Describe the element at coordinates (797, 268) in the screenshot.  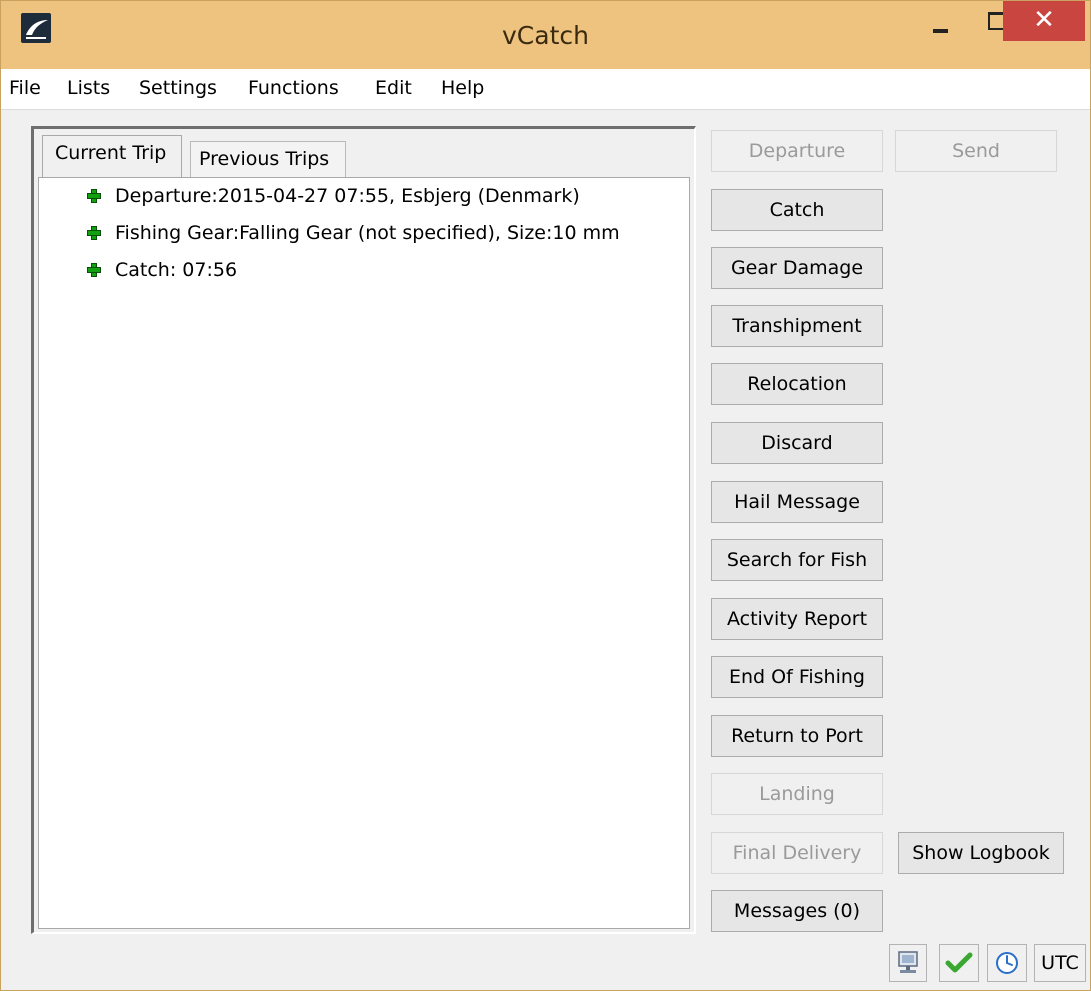
I see `gear-damage-button: Gear Damage` at that location.